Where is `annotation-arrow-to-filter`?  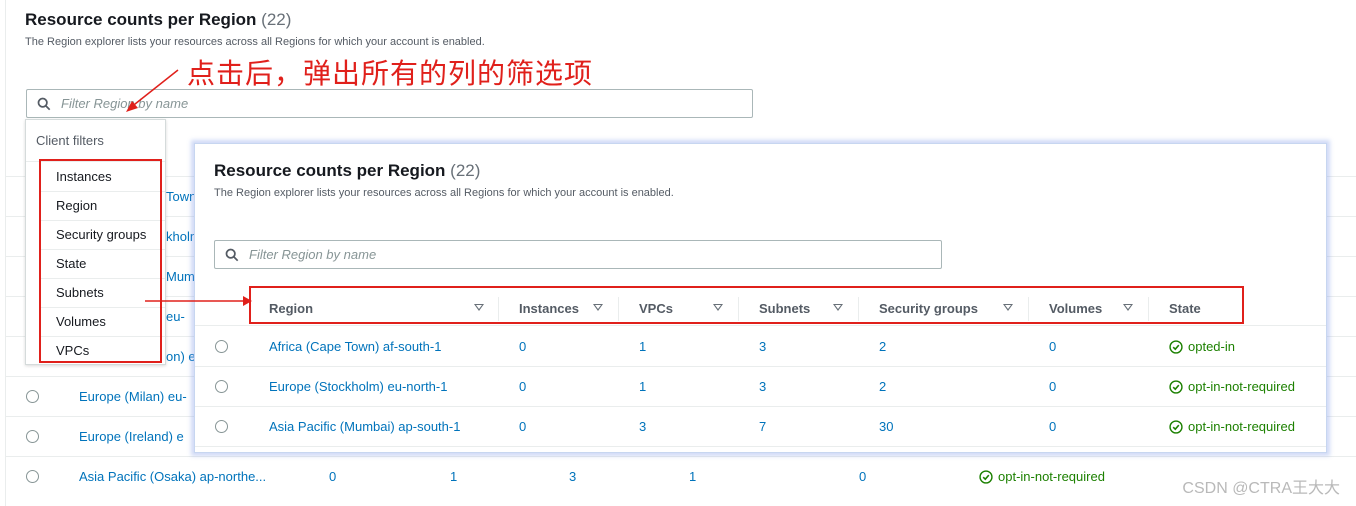 annotation-arrow-to-filter is located at coordinates (154, 89).